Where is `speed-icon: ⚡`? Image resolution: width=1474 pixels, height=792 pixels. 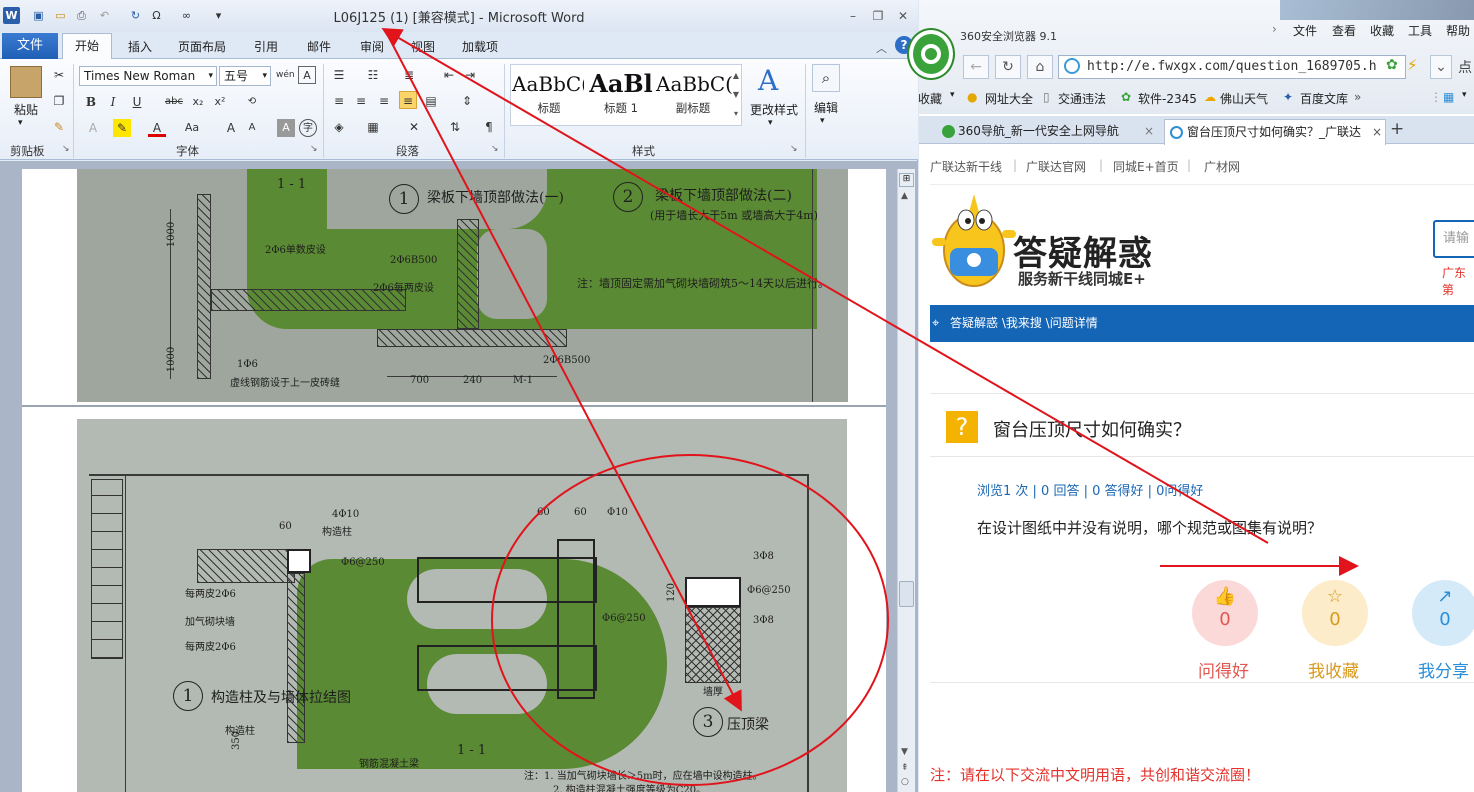 speed-icon: ⚡ is located at coordinates (1412, 65).